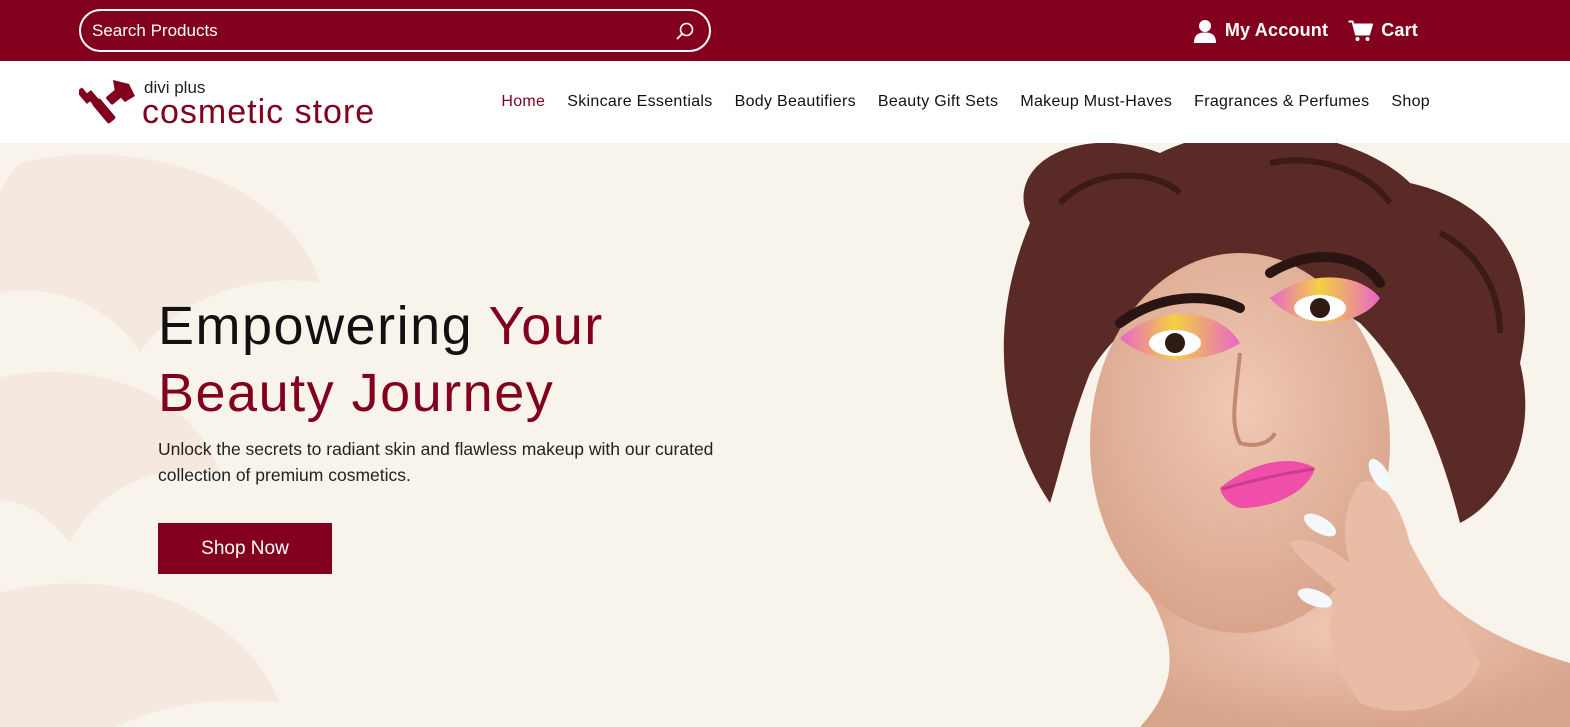  I want to click on my-account-link: My Account, so click(1260, 31).